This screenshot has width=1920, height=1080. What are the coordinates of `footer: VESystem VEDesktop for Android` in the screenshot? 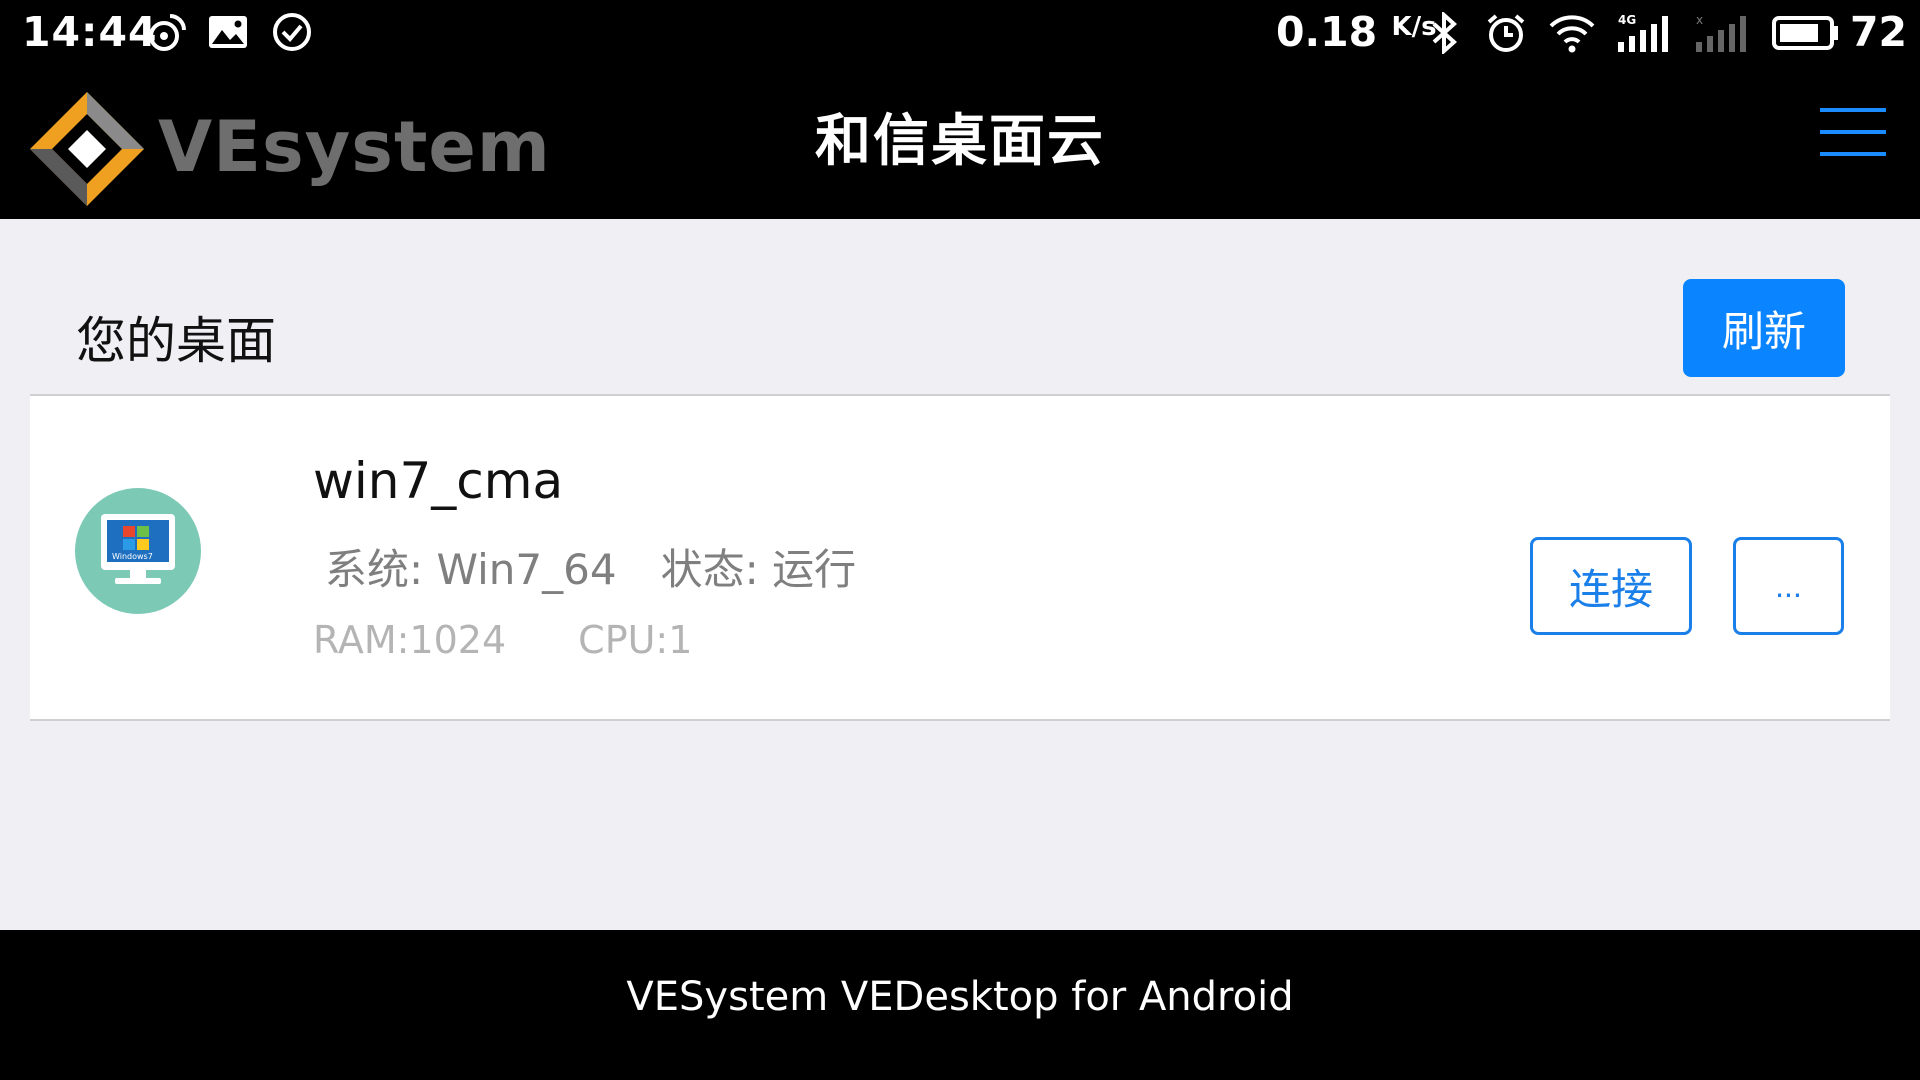 It's located at (960, 1005).